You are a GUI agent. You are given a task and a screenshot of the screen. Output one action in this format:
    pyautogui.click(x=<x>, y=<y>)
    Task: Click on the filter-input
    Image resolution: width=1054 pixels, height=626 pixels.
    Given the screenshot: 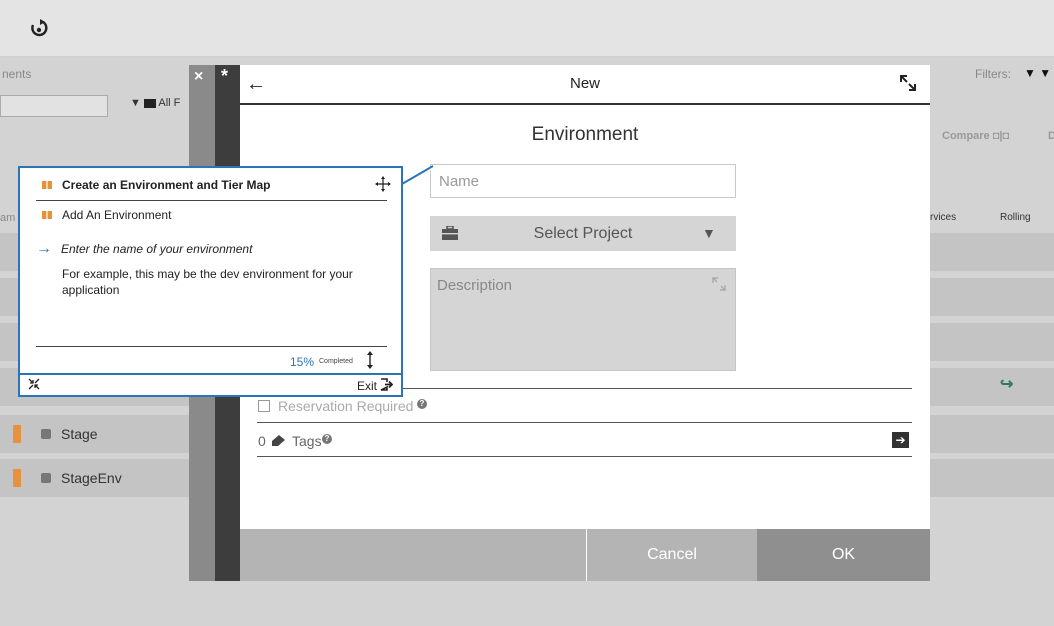 What is the action you would take?
    pyautogui.click(x=54, y=106)
    